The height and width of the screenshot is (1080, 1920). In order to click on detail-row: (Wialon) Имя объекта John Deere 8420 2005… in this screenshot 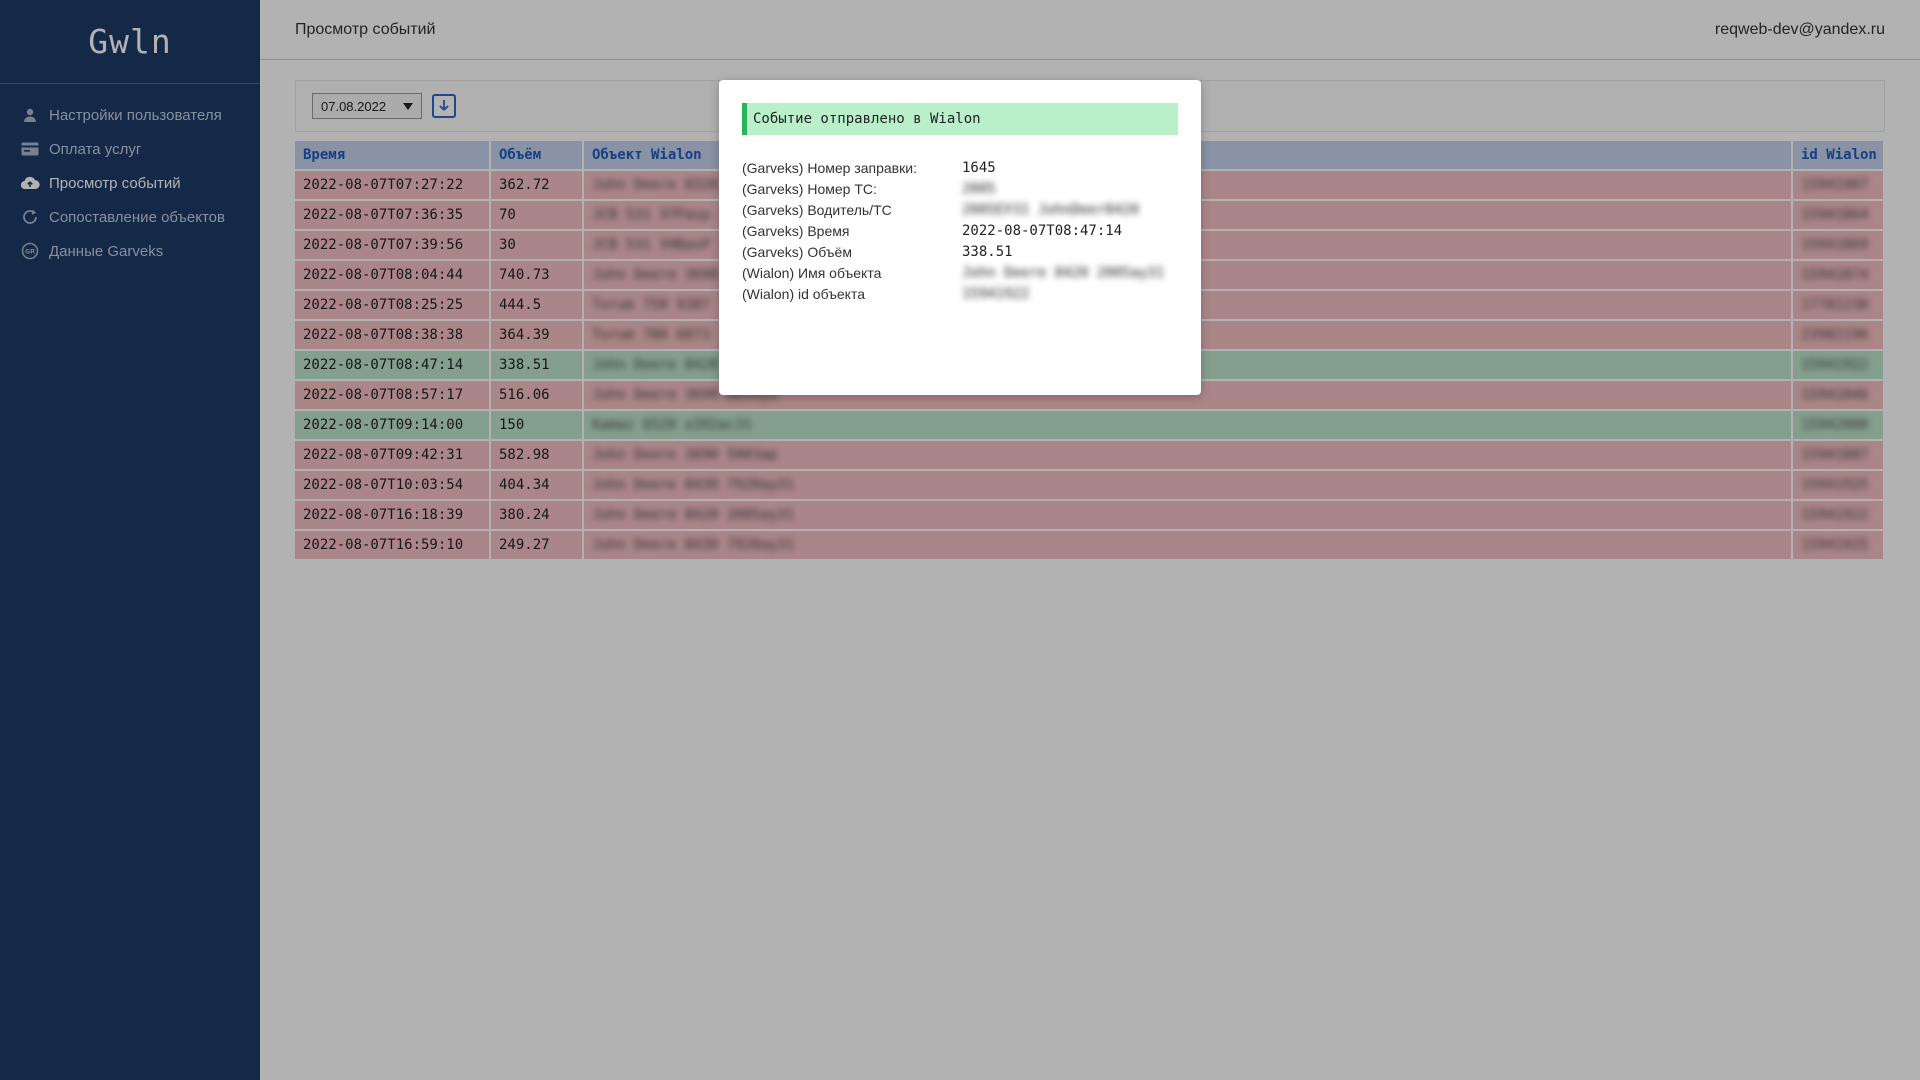, I will do `click(960, 272)`.